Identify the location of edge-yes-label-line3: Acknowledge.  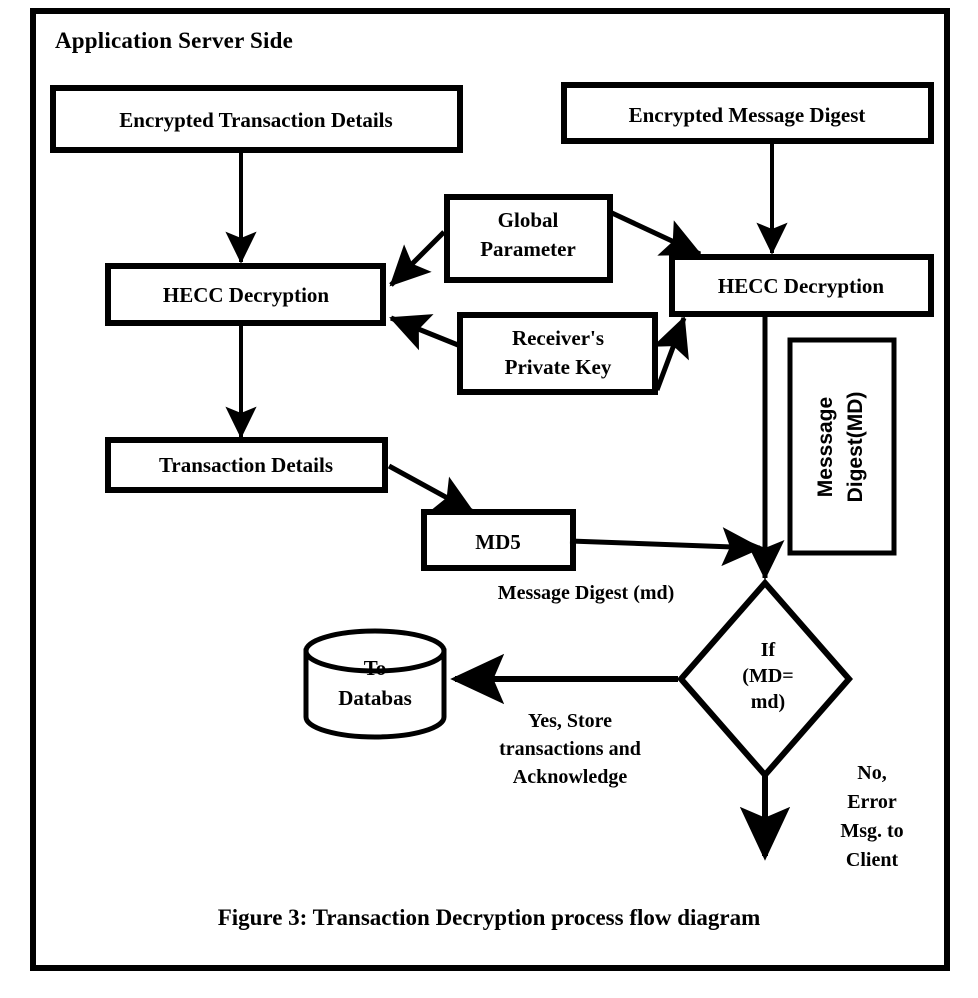
(570, 777).